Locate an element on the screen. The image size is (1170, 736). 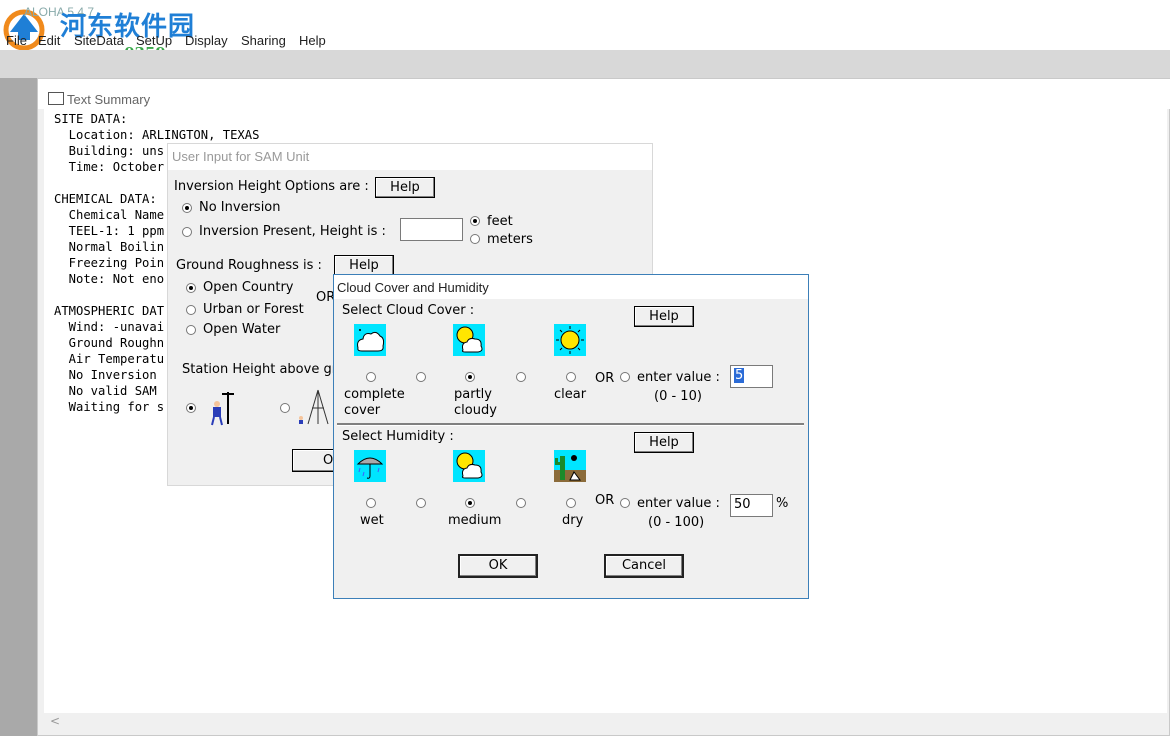
partly-cloudy-label: partly cloudy is located at coordinates (475, 402).